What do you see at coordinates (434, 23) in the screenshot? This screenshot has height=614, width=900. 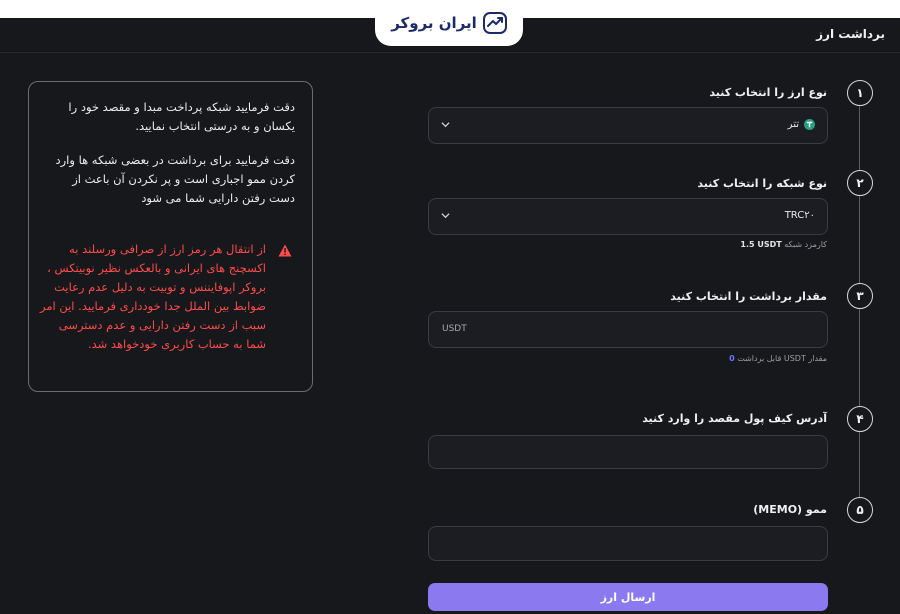 I see `brand-logo-text: ایران بروکر` at bounding box center [434, 23].